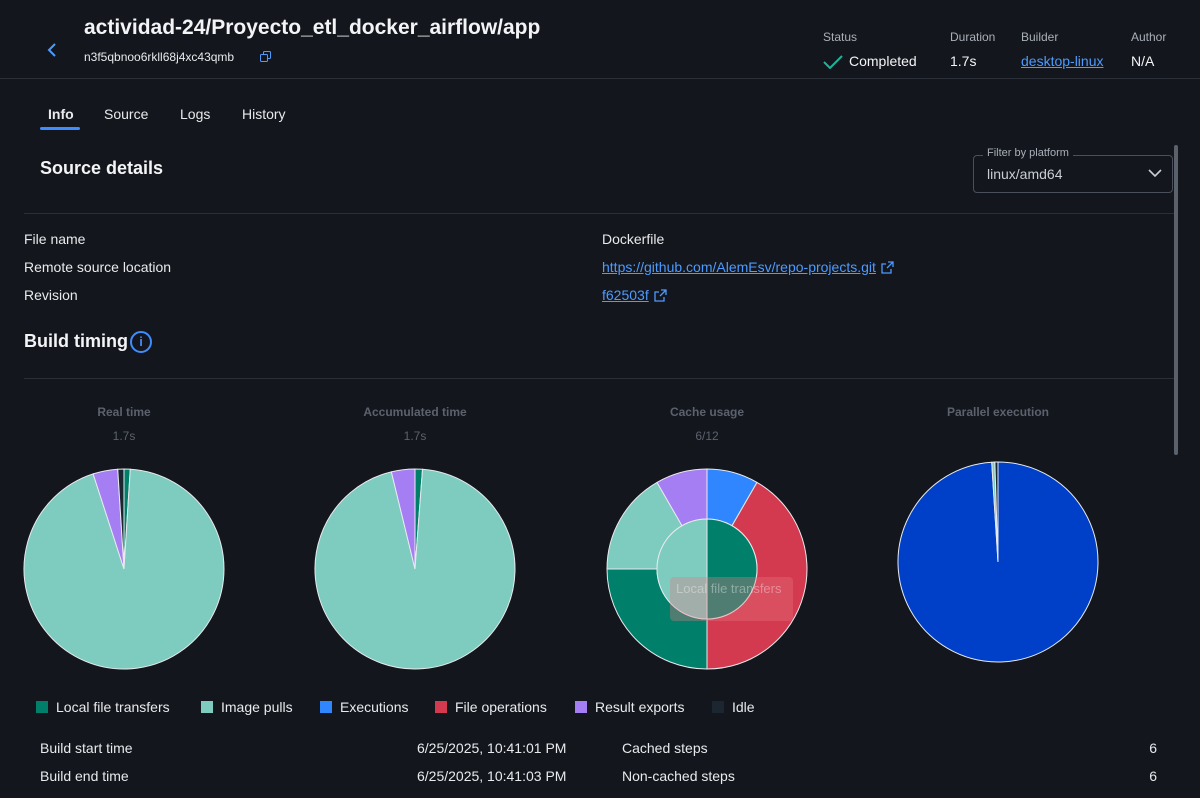  Describe the element at coordinates (55, 239) in the screenshot. I see `file-name-label: File name` at that location.